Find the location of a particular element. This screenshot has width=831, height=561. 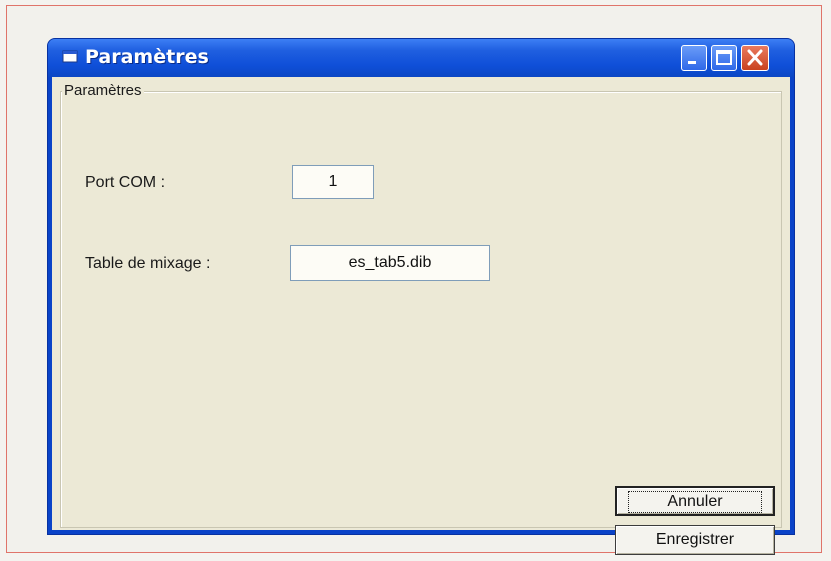

close-icon is located at coordinates (755, 57).